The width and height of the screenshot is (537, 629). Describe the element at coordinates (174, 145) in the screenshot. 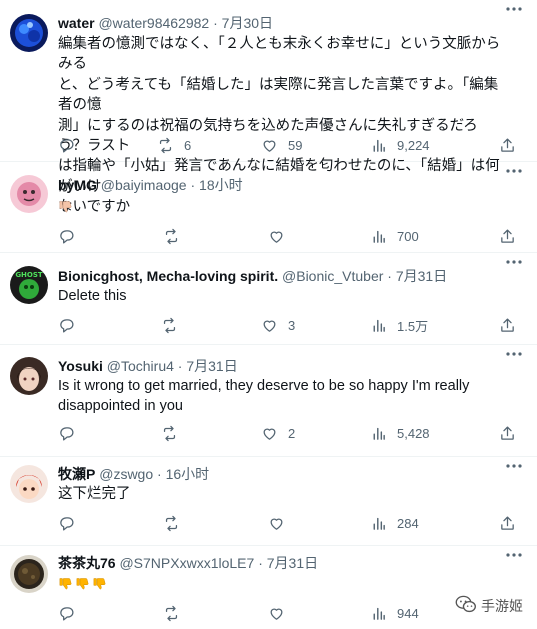

I see `retweet-button: 6` at that location.